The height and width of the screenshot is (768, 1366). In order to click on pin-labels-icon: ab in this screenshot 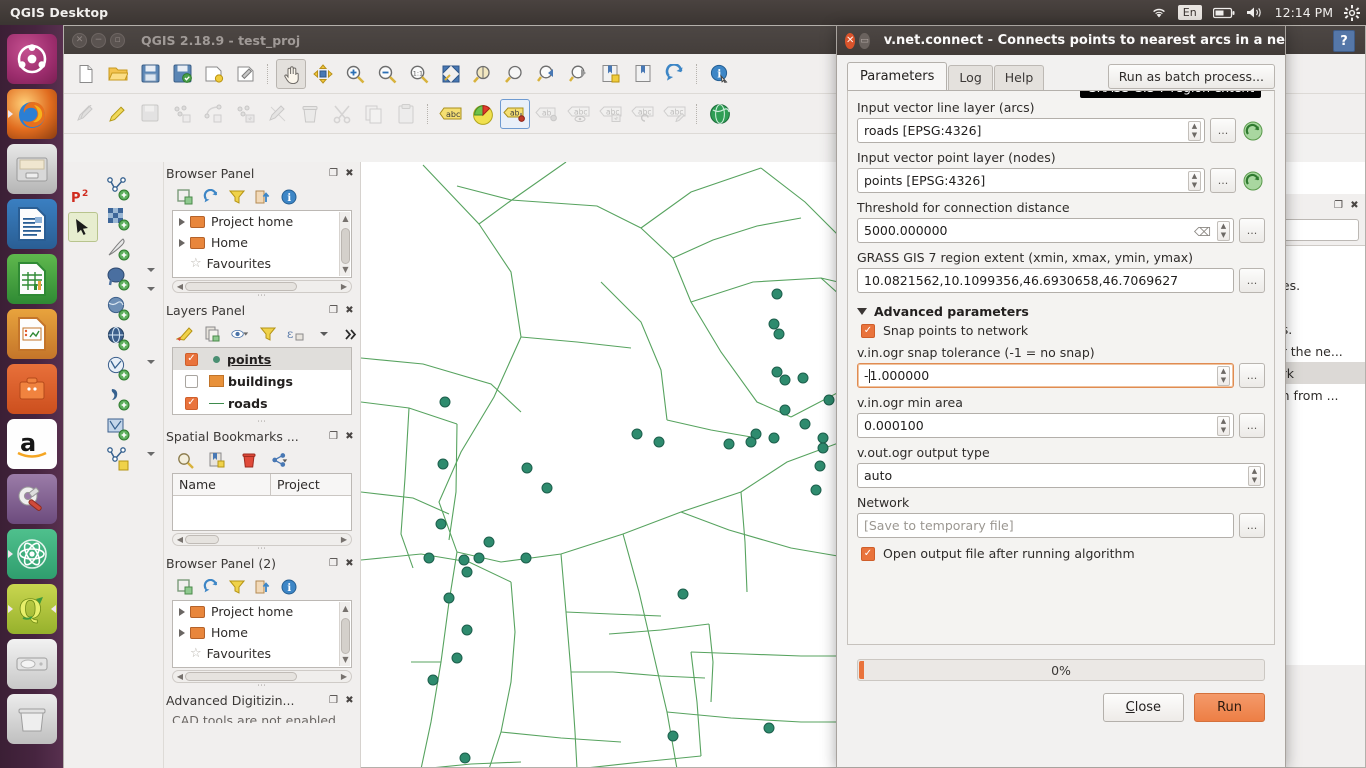, I will do `click(515, 113)`.